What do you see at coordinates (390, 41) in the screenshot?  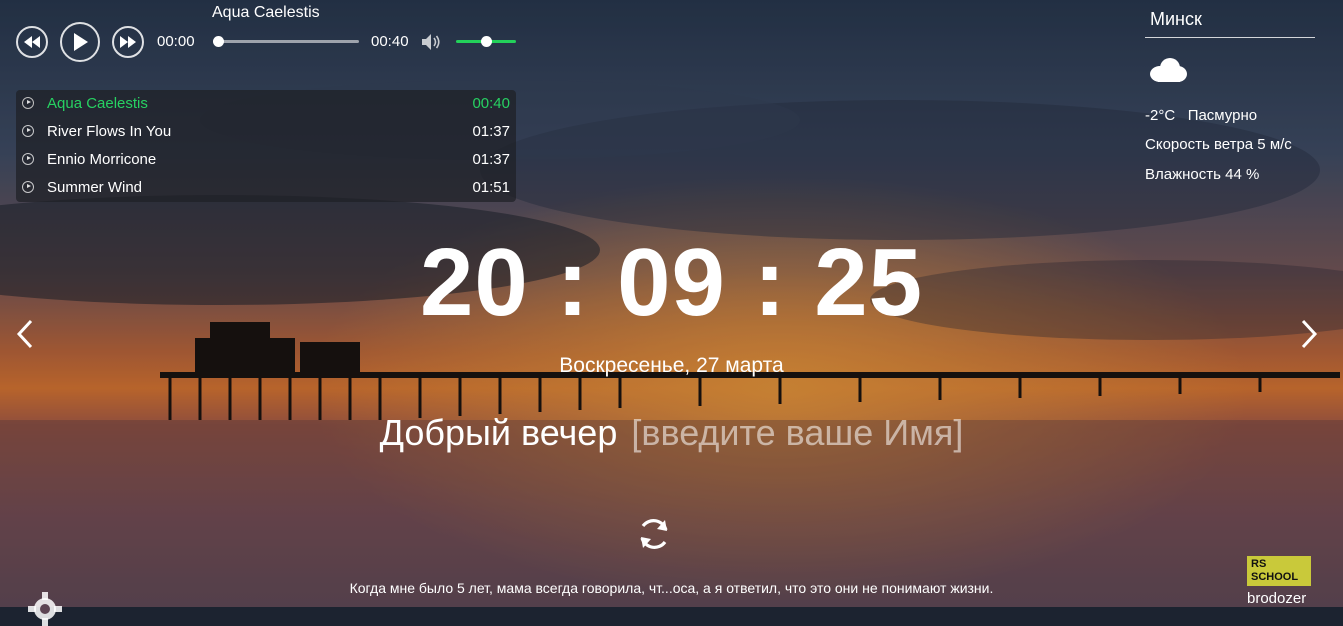 I see `total-time: 00:40` at bounding box center [390, 41].